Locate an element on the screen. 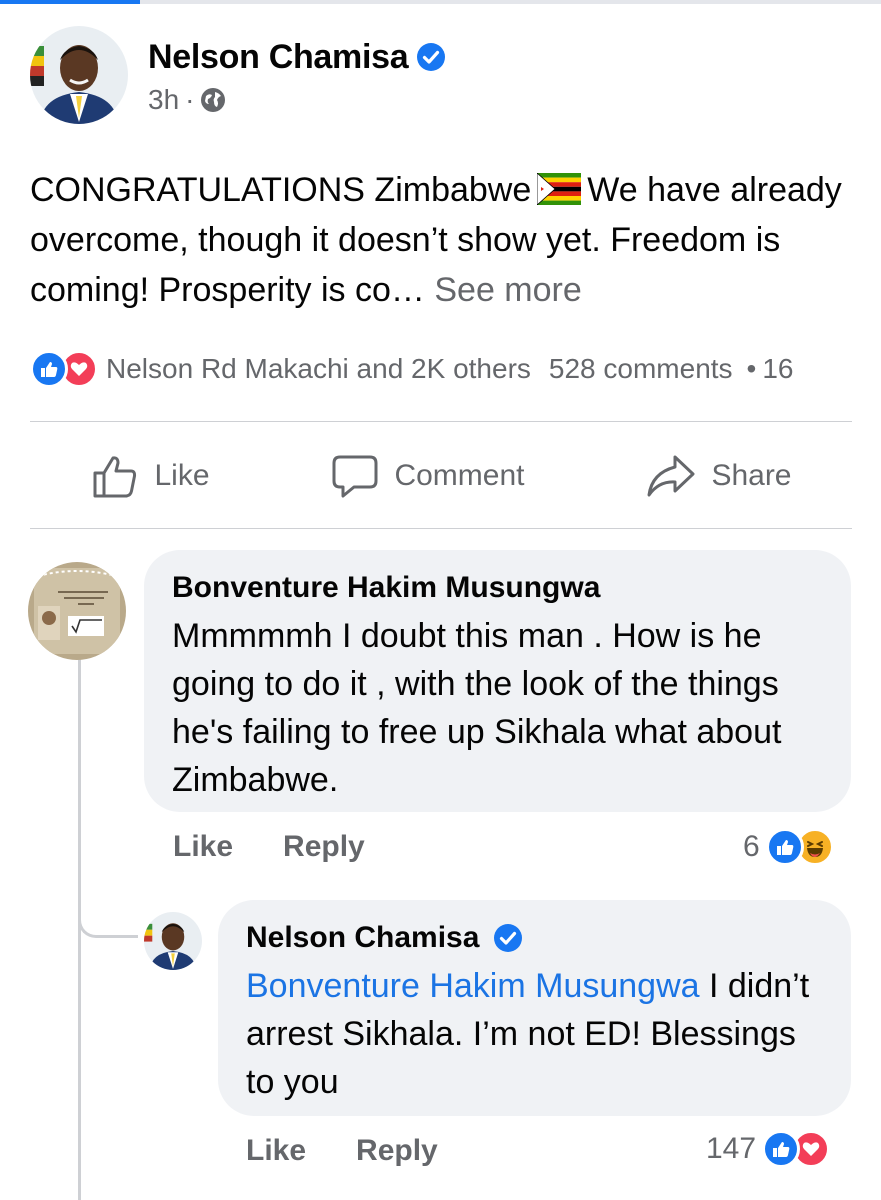 The width and height of the screenshot is (881, 1200). post-action-bar: Like Comment Share is located at coordinates (441, 476).